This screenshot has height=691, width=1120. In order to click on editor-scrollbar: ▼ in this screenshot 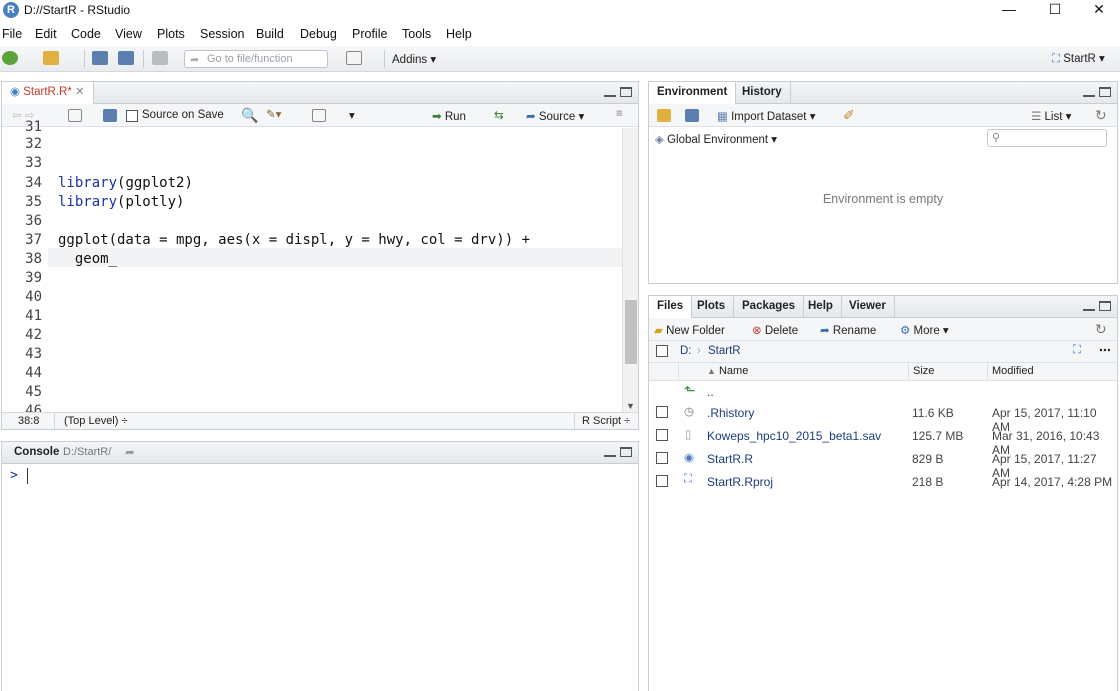, I will do `click(630, 270)`.